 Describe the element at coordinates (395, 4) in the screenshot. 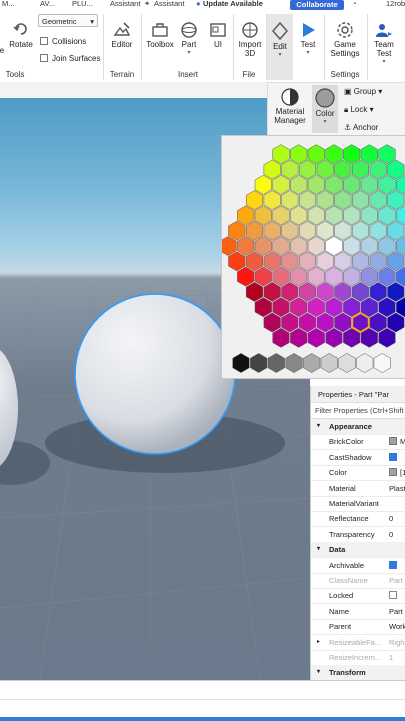

I see `user-name: 12rob` at that location.